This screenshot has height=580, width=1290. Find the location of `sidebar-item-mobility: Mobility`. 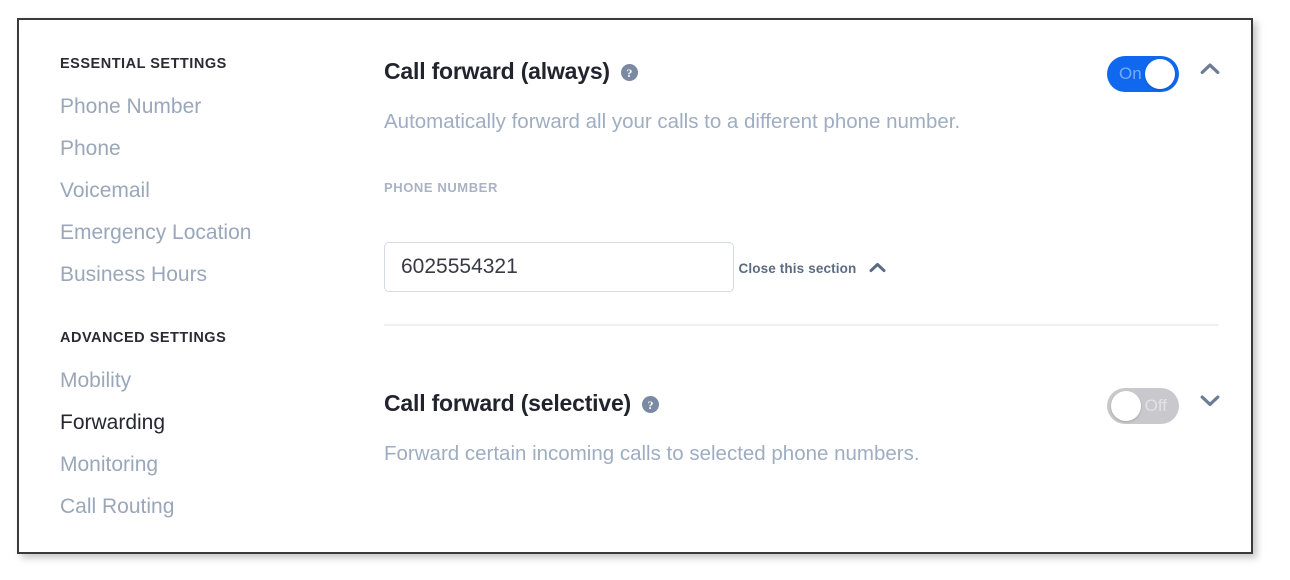

sidebar-item-mobility: Mobility is located at coordinates (209, 381).